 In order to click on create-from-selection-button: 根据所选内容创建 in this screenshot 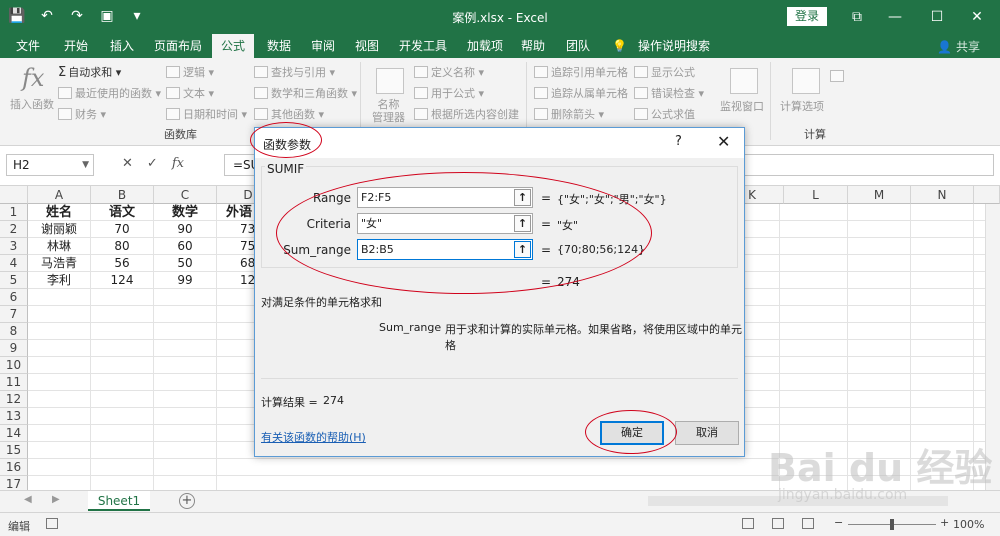, I will do `click(466, 114)`.